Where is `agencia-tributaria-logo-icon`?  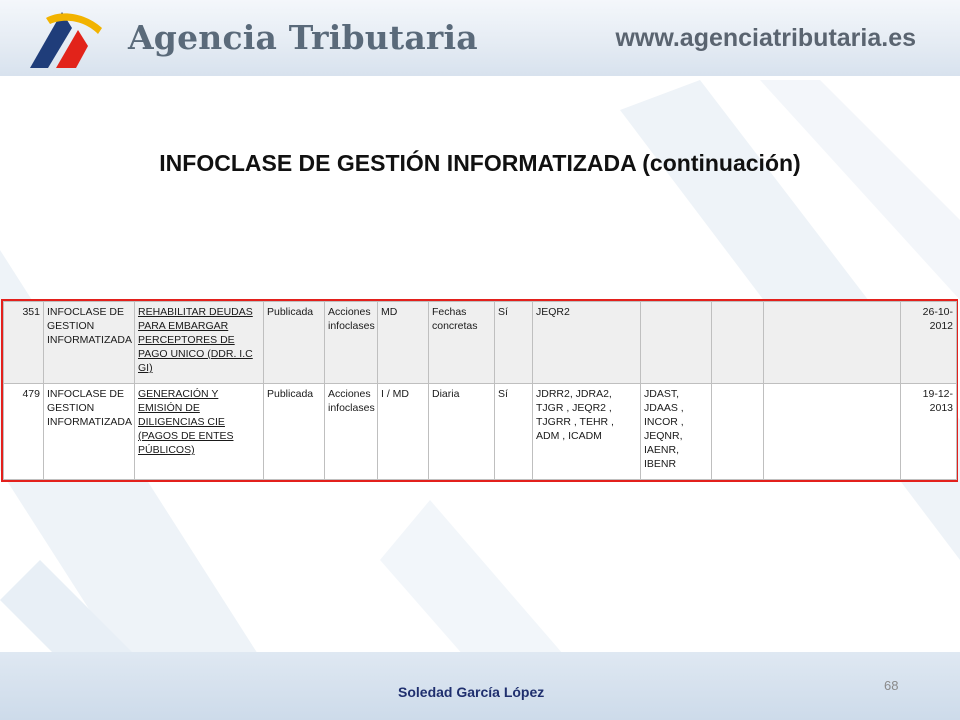
agencia-tributaria-logo-icon is located at coordinates (66, 40).